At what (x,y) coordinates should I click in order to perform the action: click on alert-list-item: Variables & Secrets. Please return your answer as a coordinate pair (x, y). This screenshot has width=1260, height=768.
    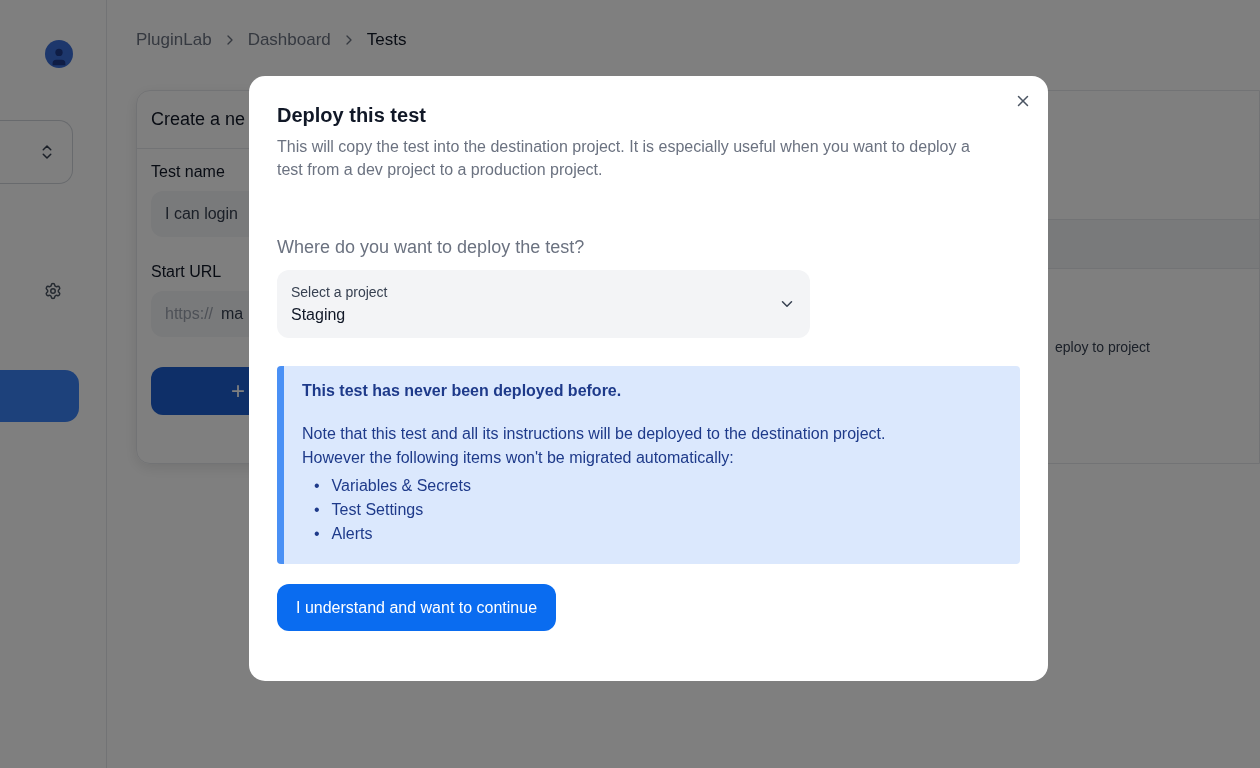
    Looking at the image, I should click on (401, 486).